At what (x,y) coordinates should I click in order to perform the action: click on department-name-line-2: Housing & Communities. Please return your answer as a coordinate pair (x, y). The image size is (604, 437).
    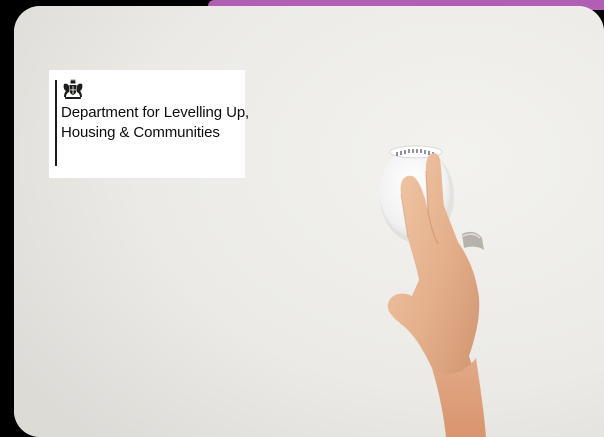
    Looking at the image, I should click on (140, 132).